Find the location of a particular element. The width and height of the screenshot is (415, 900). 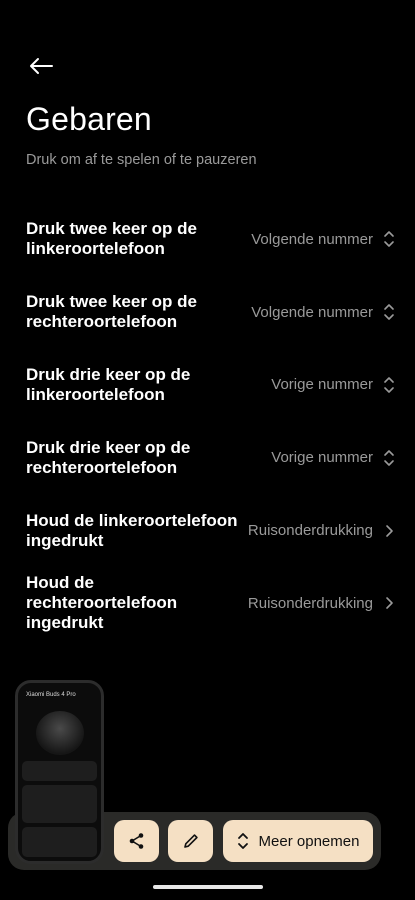

share-button is located at coordinates (136, 841).